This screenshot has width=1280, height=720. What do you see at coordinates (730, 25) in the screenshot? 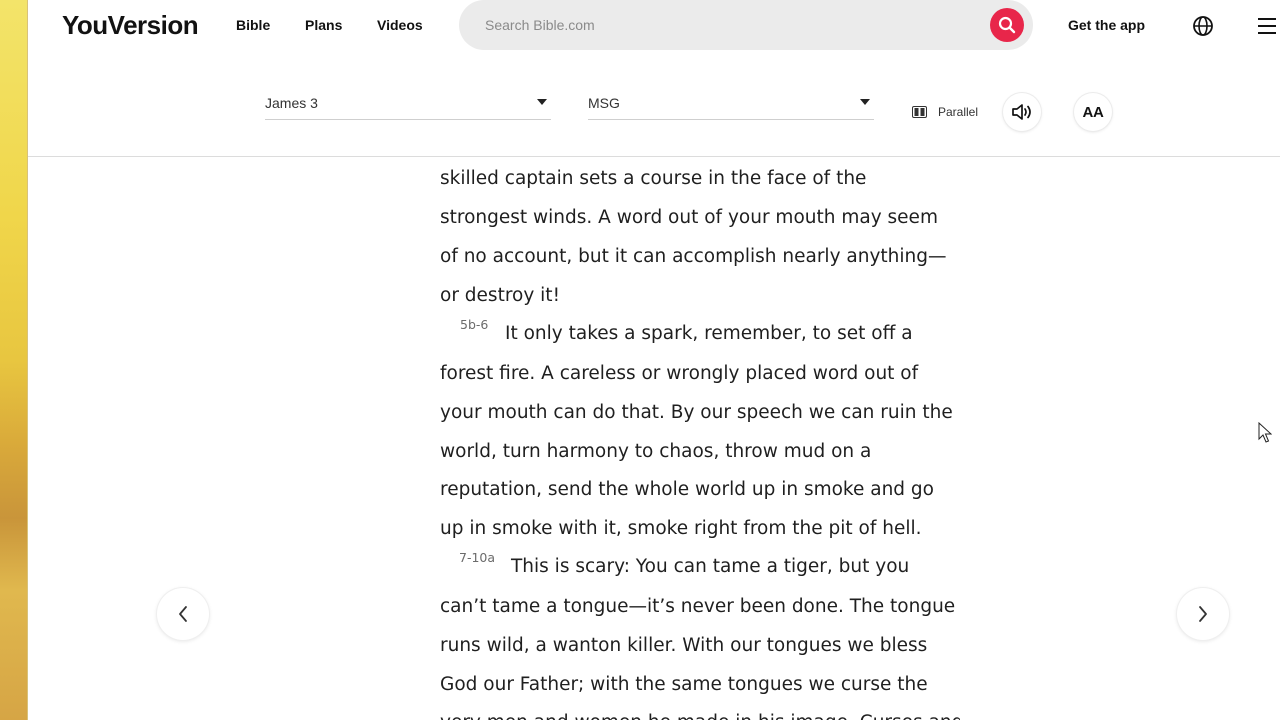
I see `search-input` at bounding box center [730, 25].